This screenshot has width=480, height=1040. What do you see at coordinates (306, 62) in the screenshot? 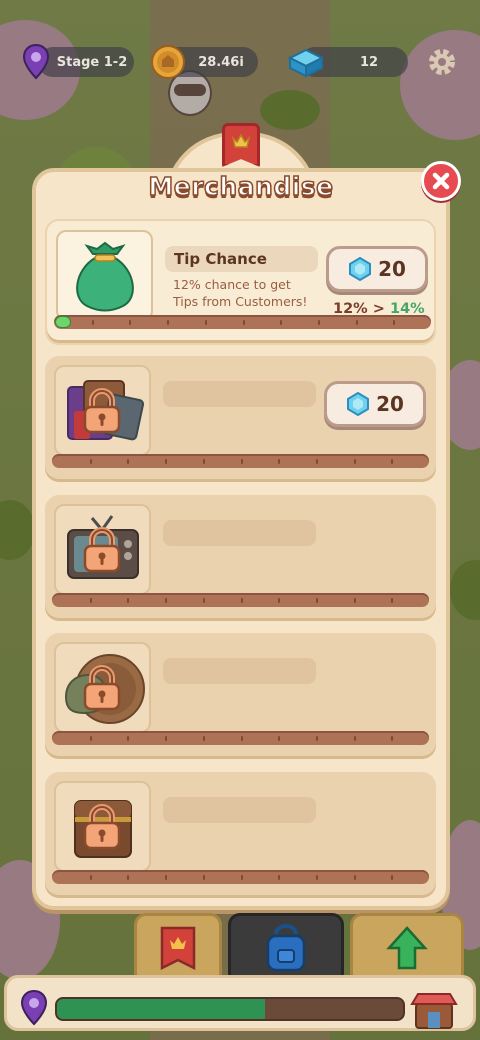
I see `gem-stack-icon` at bounding box center [306, 62].